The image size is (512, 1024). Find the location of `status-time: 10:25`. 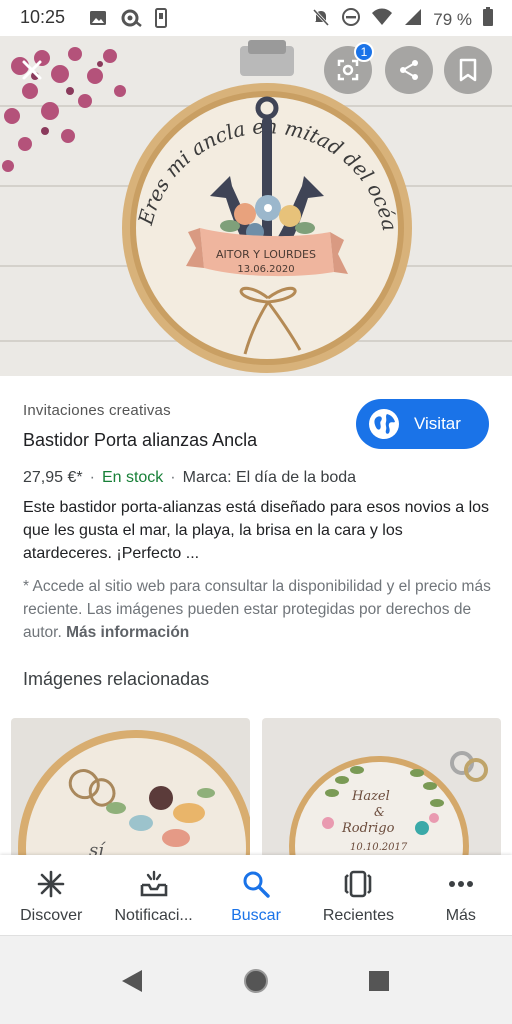

status-time: 10:25 is located at coordinates (43, 17).